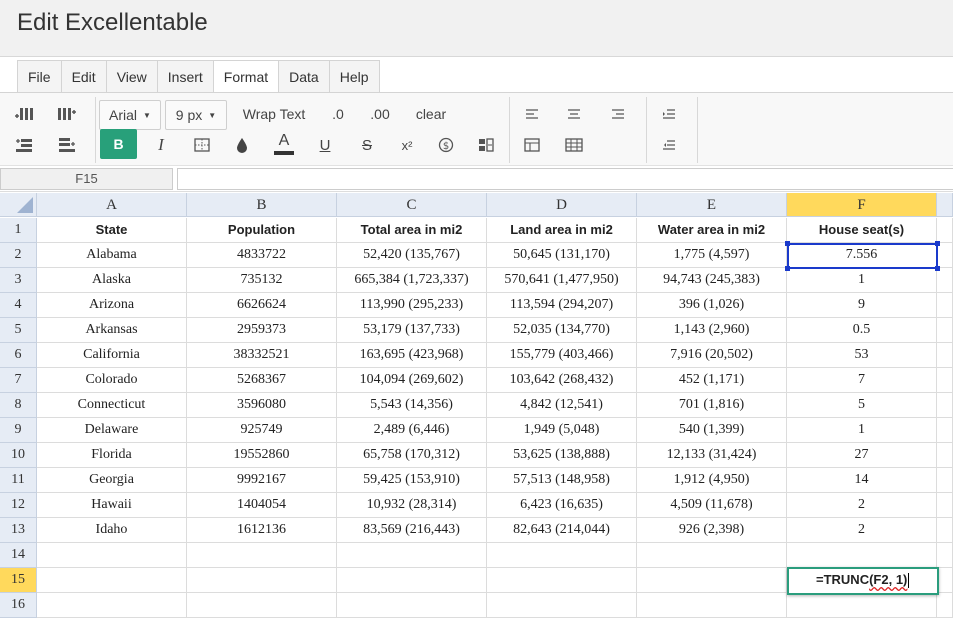 This screenshot has width=953, height=621. I want to click on cell: Idaho, so click(112, 530).